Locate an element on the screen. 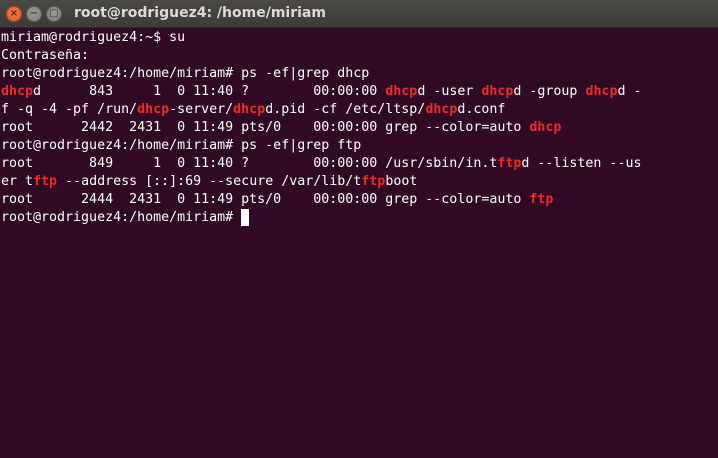 The width and height of the screenshot is (718, 458). maximize-icon: □ is located at coordinates (54, 14).